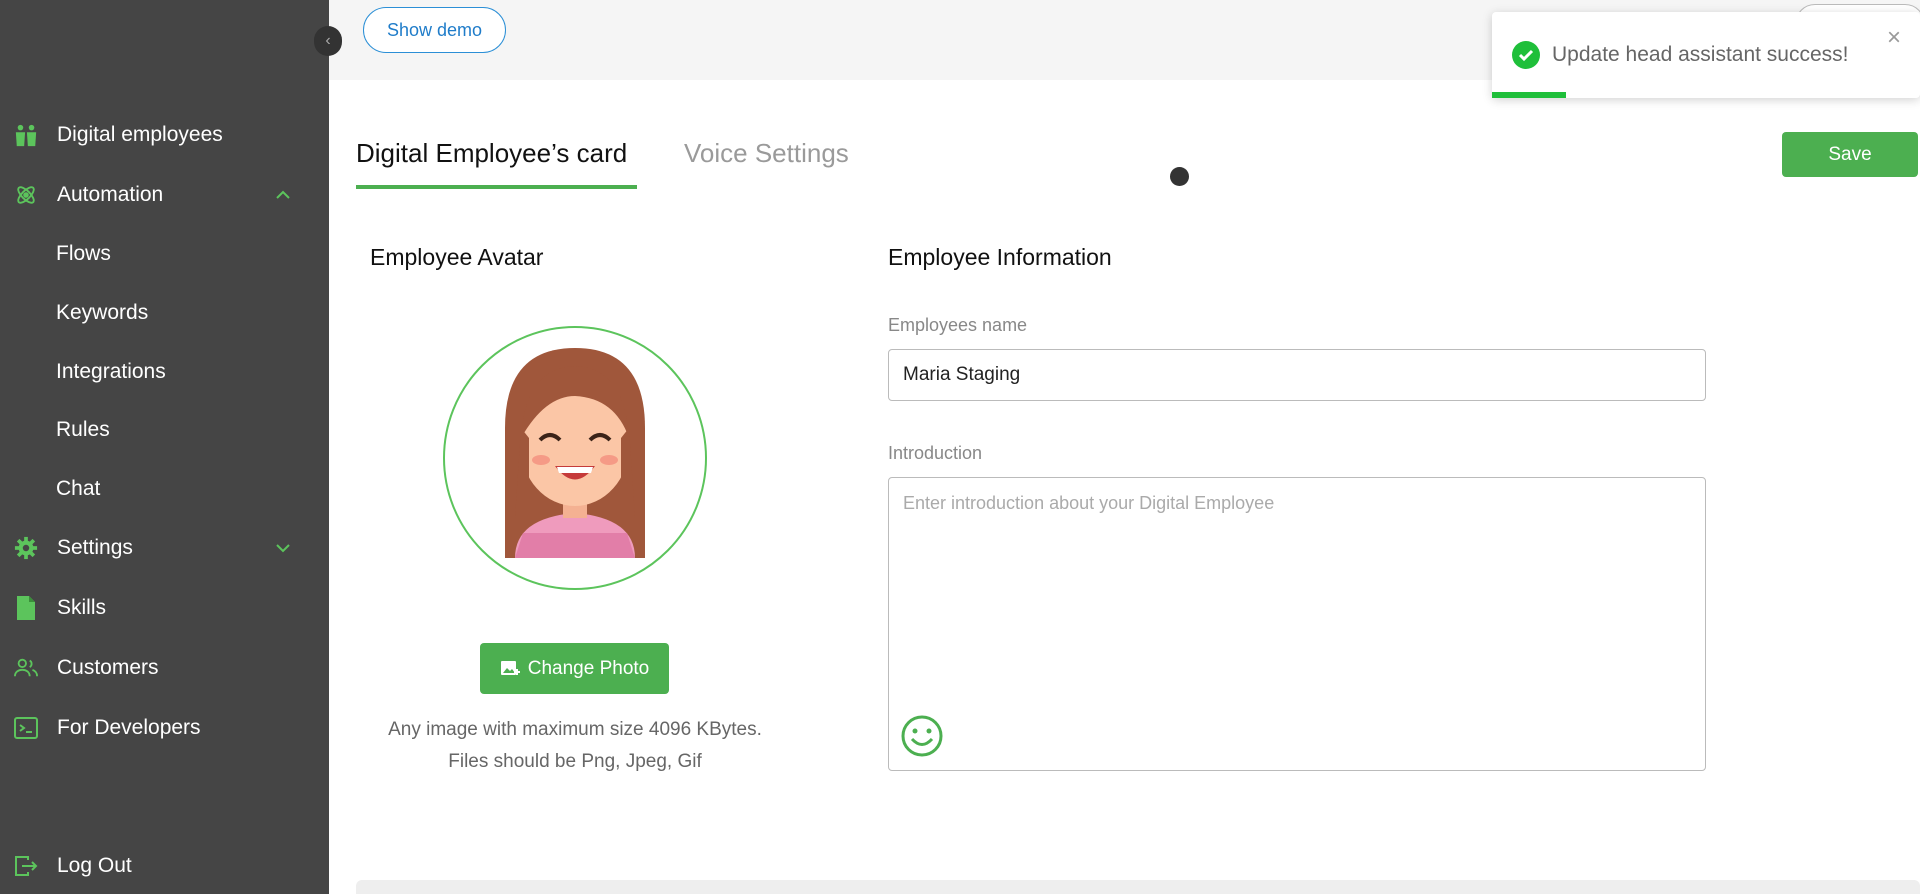 This screenshot has width=1920, height=894. Describe the element at coordinates (164, 548) in the screenshot. I see `sidebar-item-settings: Settings` at that location.